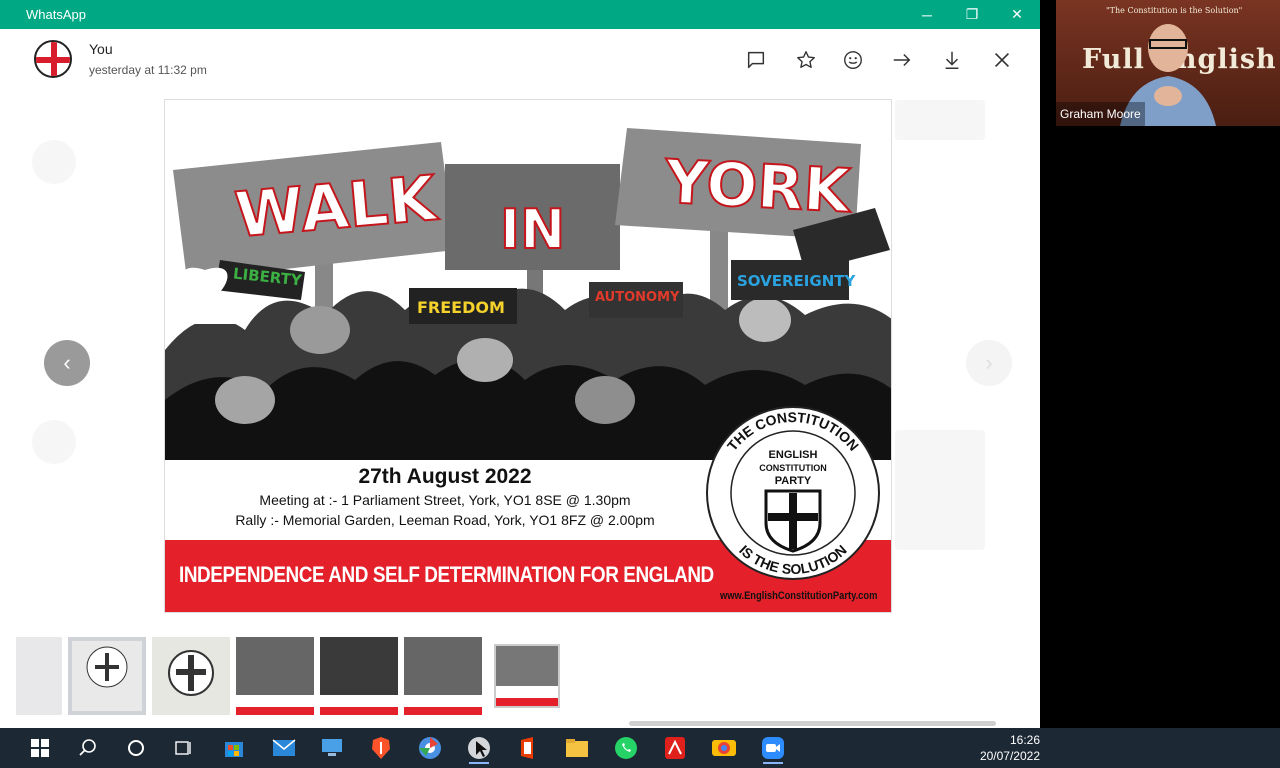  I want to click on message-icon, so click(756, 60).